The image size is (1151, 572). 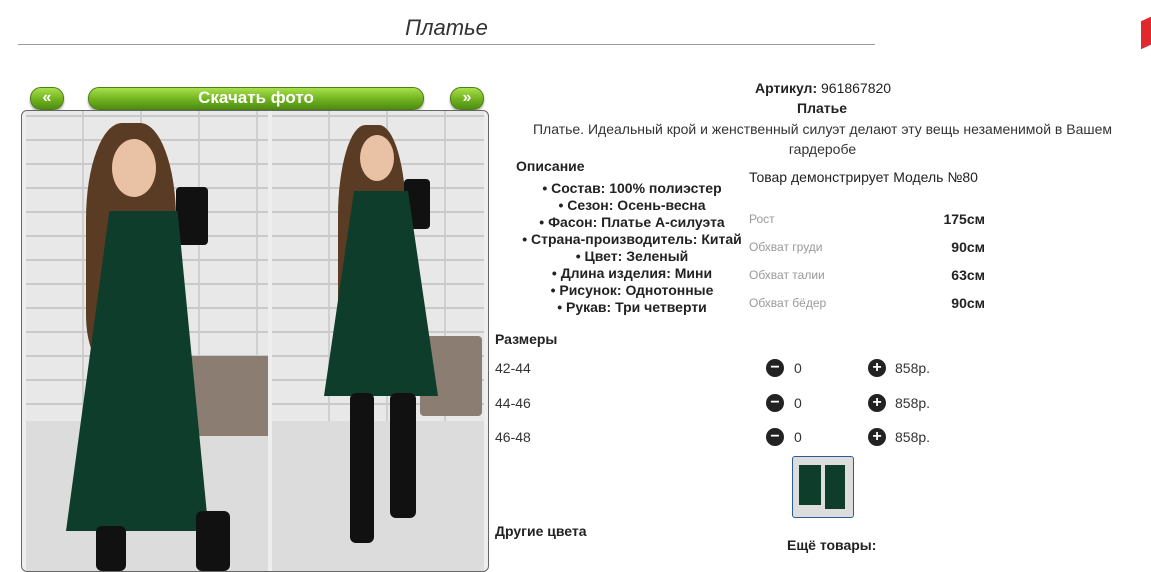 What do you see at coordinates (787, 275) in the screenshot?
I see `measurement-label: Обхват талии` at bounding box center [787, 275].